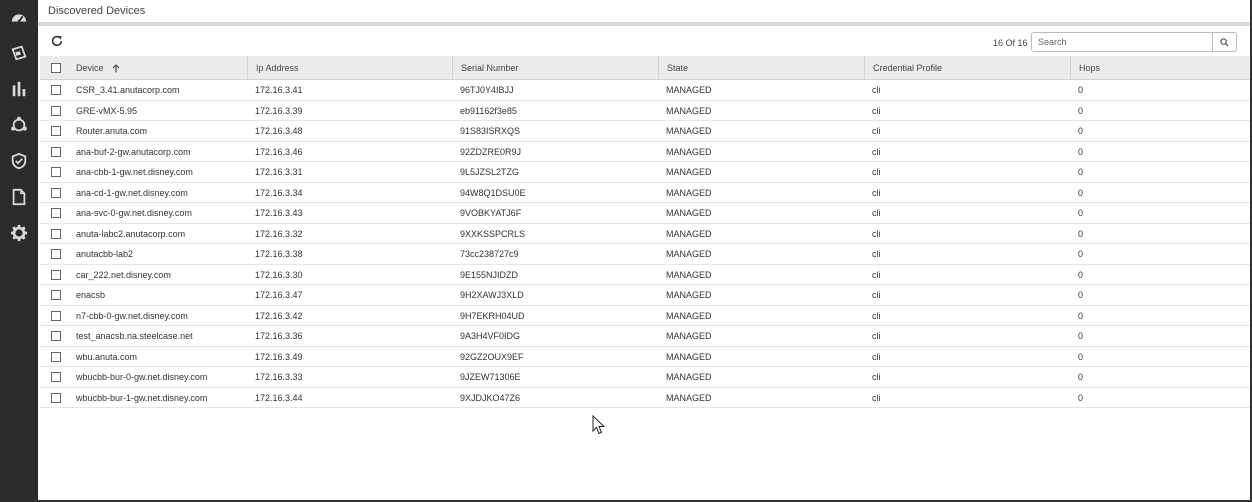  Describe the element at coordinates (133, 151) in the screenshot. I see `cell-device: ana-buf-2-gw.anutacorp.com` at that location.